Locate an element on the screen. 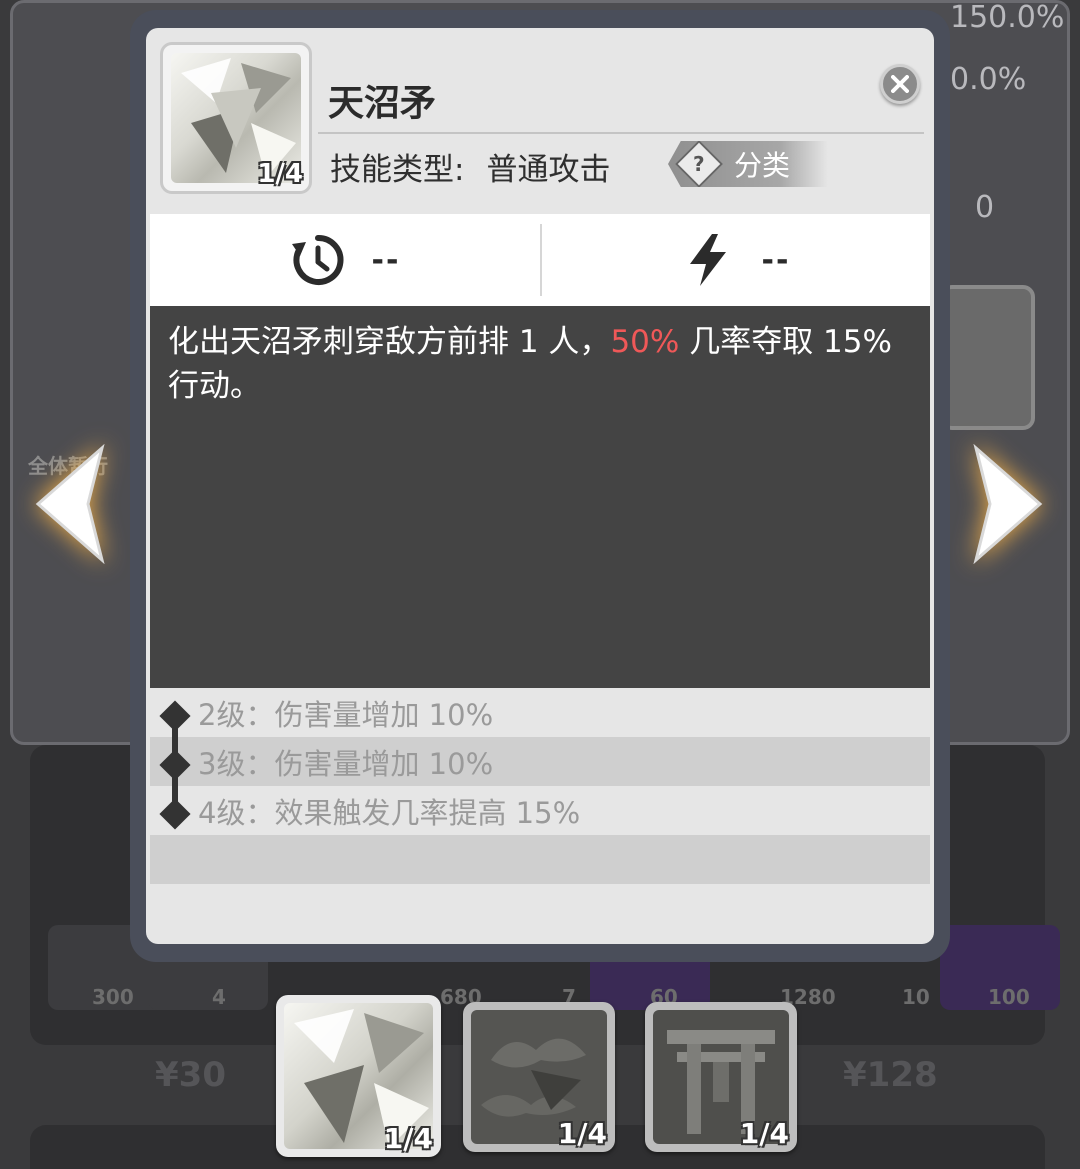 The image size is (1080, 1169). skill-type-row: 技能类型: 普通攻击 is located at coordinates (470, 166).